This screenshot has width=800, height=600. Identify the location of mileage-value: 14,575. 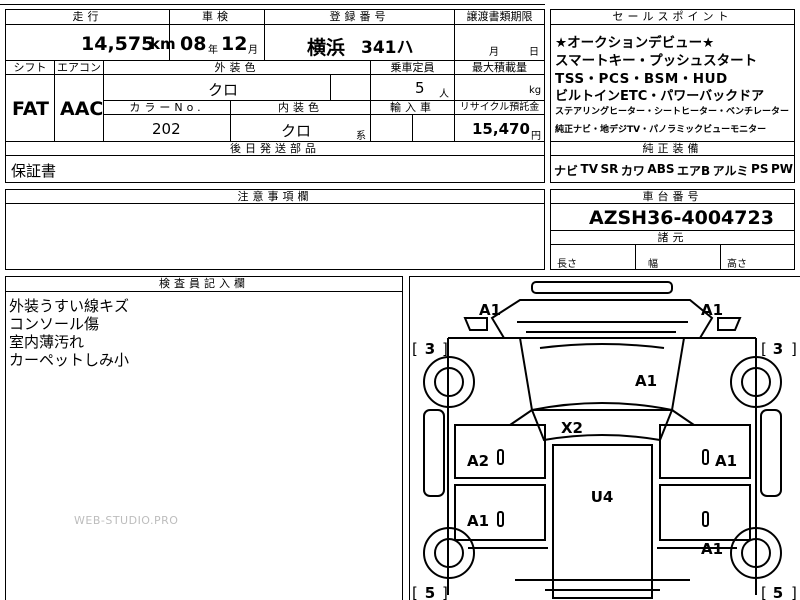
(118, 44).